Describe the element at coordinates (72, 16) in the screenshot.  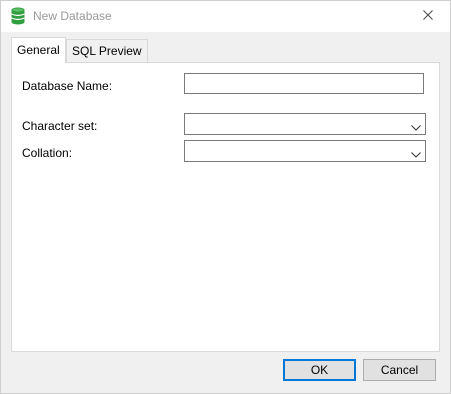
I see `window-title: New Database` at that location.